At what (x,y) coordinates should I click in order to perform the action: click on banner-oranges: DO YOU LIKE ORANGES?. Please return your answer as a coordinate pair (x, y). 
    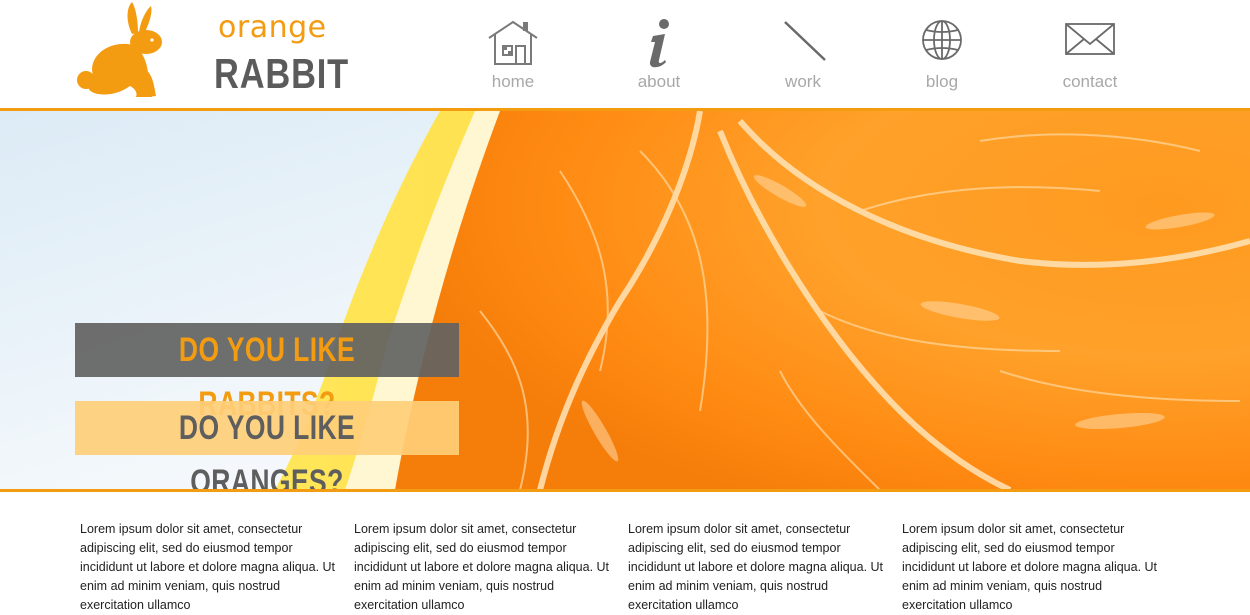
    Looking at the image, I should click on (267, 445).